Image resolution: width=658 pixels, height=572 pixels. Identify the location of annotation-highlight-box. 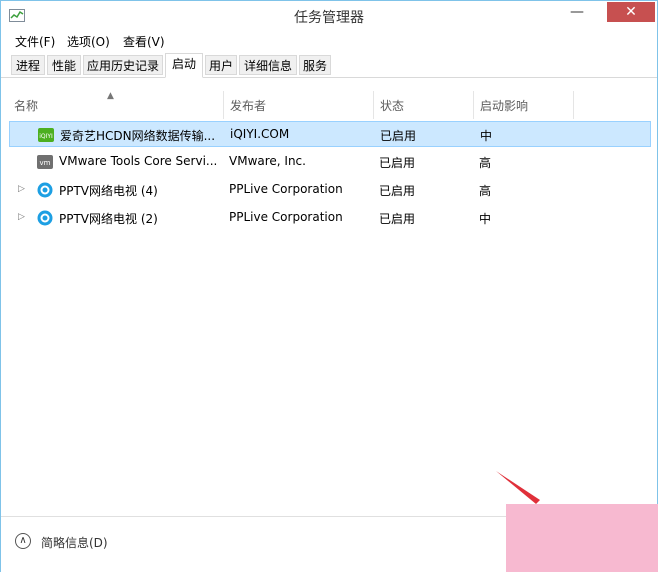
(582, 538).